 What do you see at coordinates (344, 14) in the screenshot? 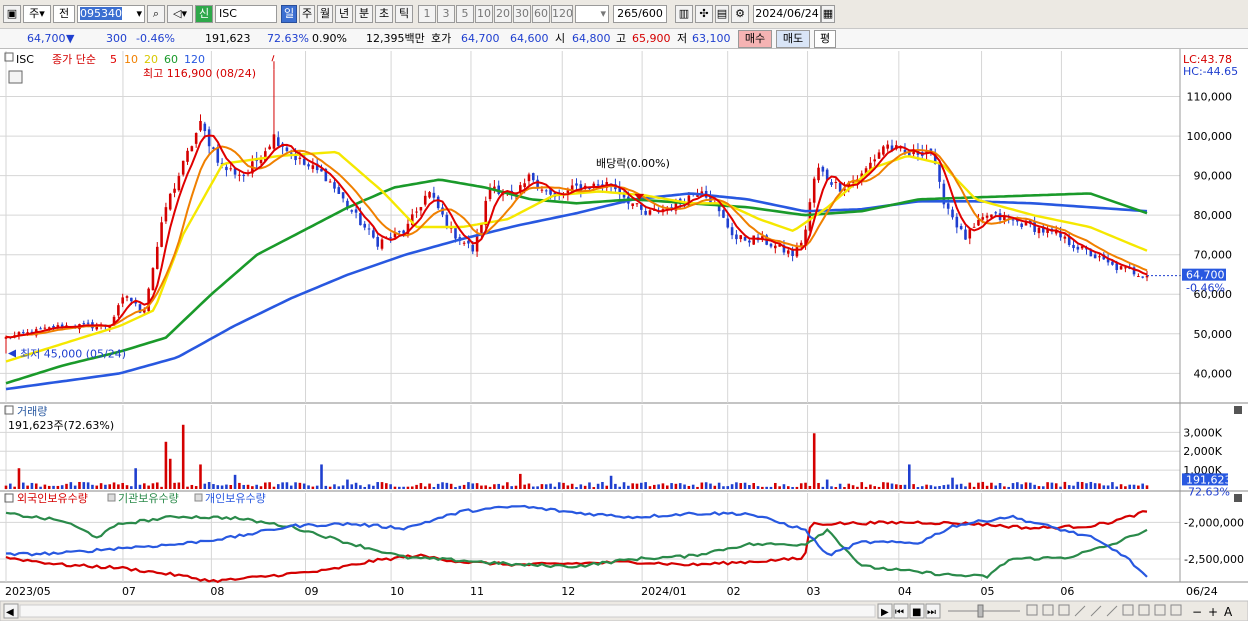
I see `period-year: 년` at bounding box center [344, 14].